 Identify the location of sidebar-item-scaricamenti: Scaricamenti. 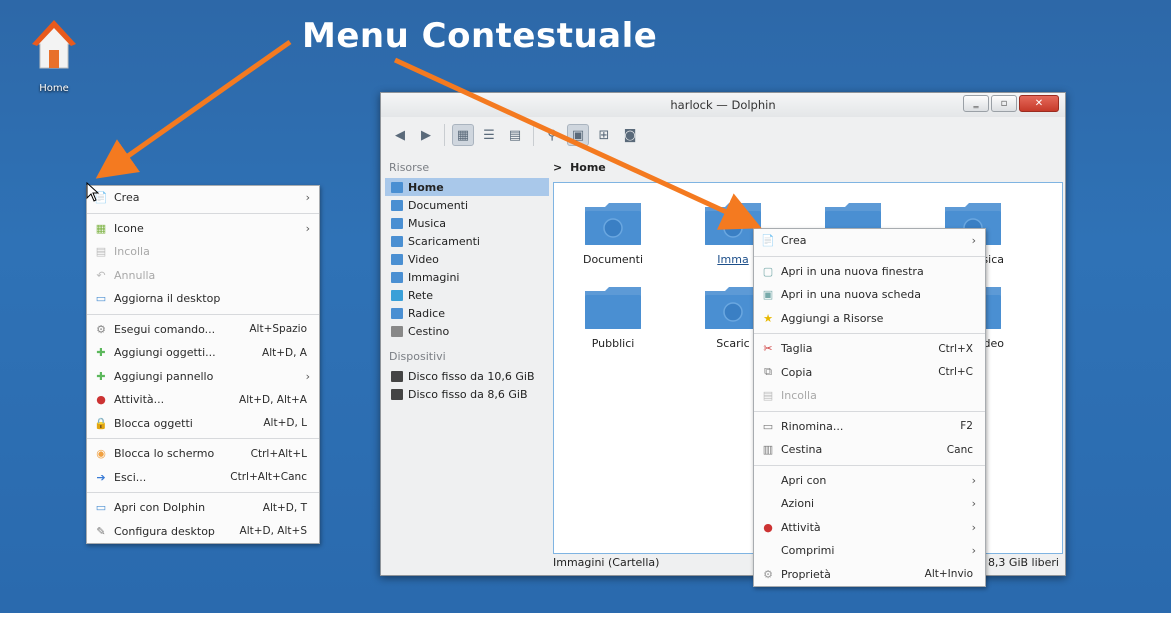
(467, 241).